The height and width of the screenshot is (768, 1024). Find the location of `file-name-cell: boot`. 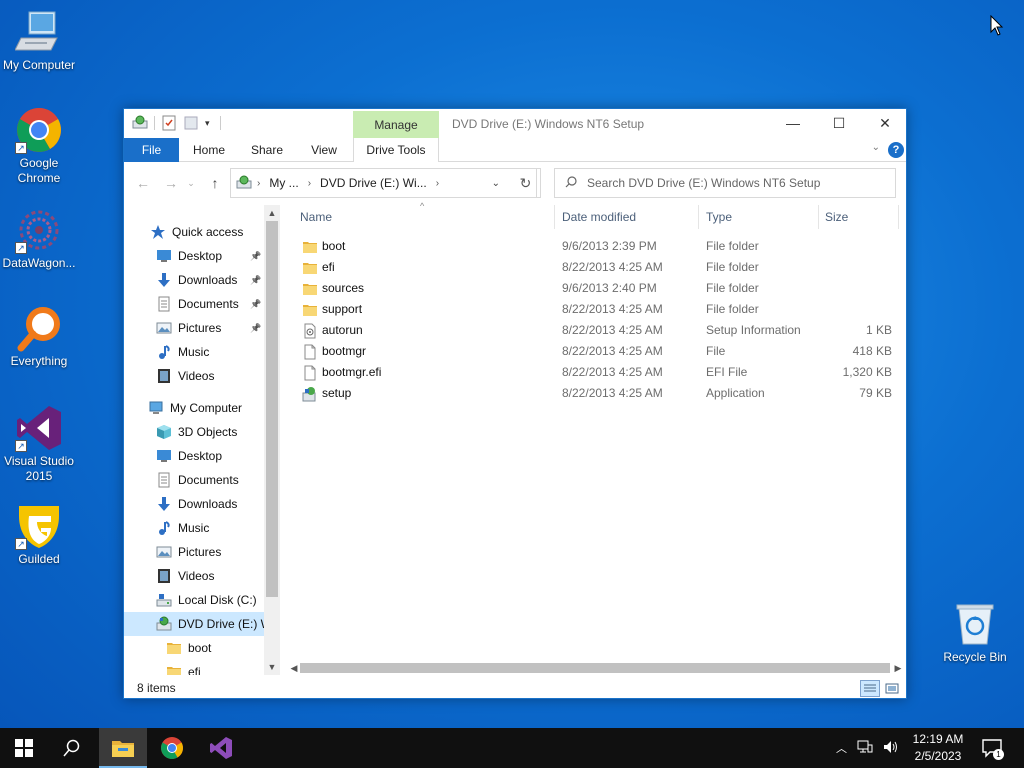

file-name-cell: boot is located at coordinates (323, 246).